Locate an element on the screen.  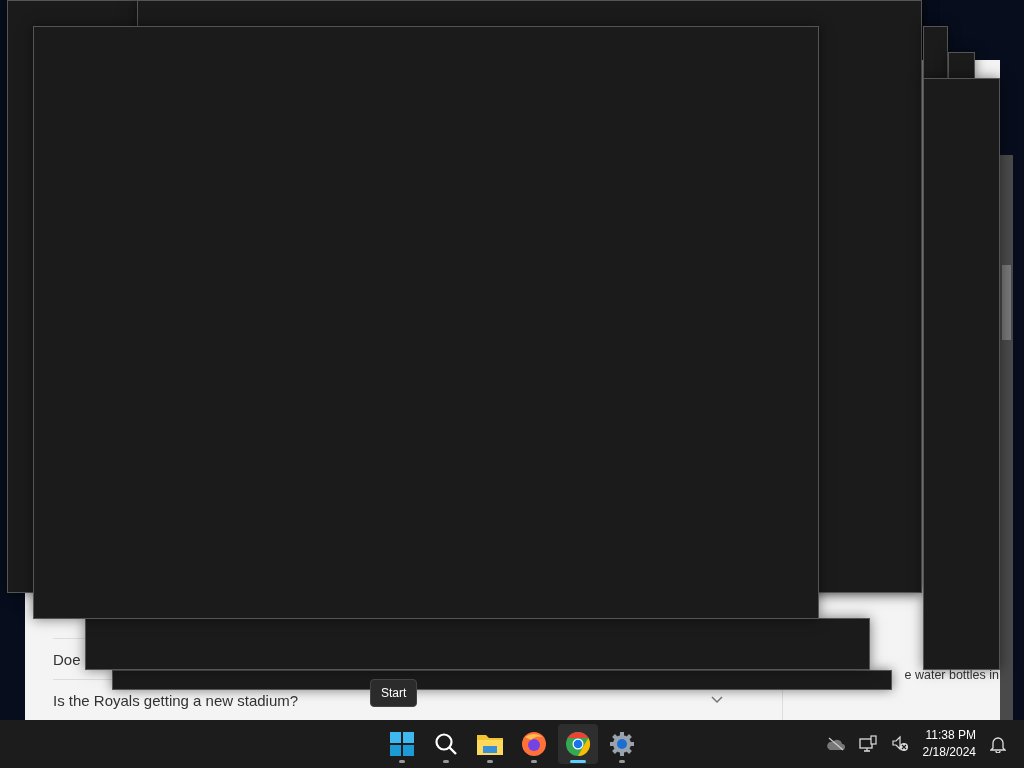
taskbar-app is located at coordinates (578, 744).